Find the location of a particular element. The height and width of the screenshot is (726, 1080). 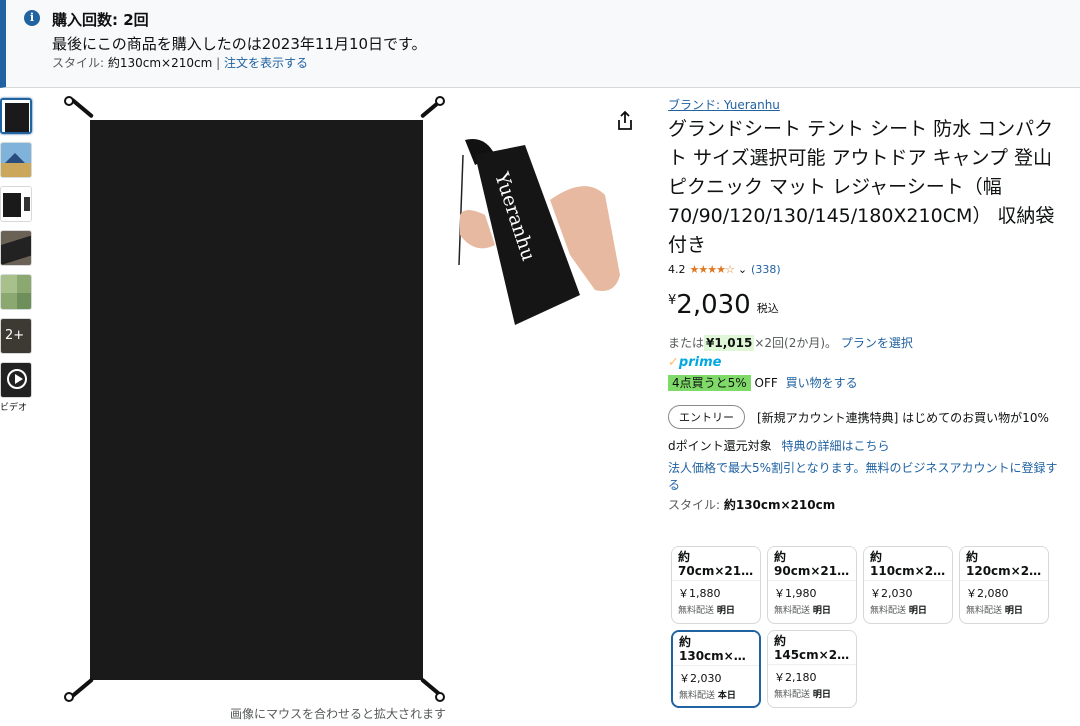

style-label-value: 約130cm×210cm is located at coordinates (779, 505).